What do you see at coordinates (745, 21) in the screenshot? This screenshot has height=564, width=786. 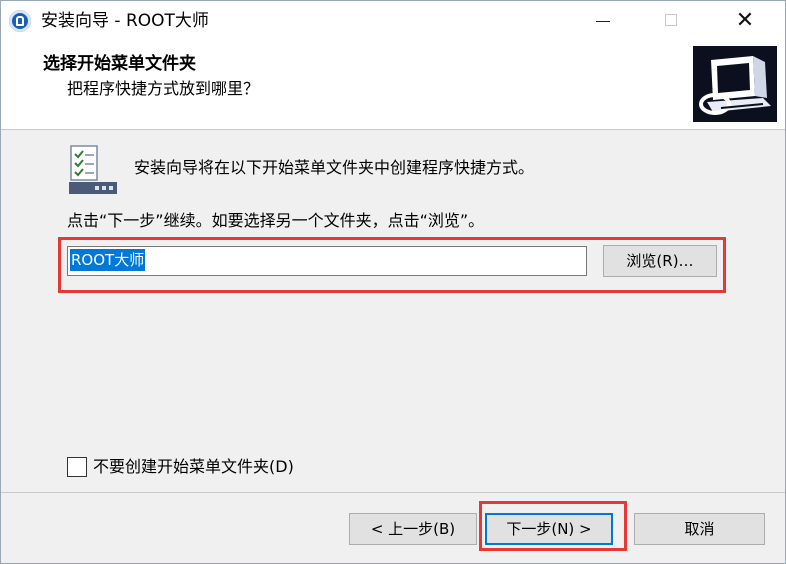 I see `close-button: ✕` at bounding box center [745, 21].